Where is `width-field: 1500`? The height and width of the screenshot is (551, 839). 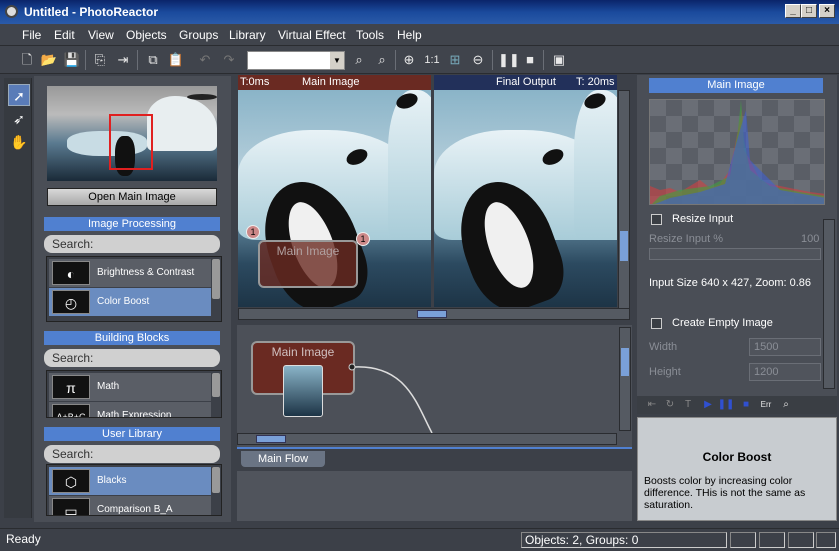
width-field: 1500 is located at coordinates (785, 347).